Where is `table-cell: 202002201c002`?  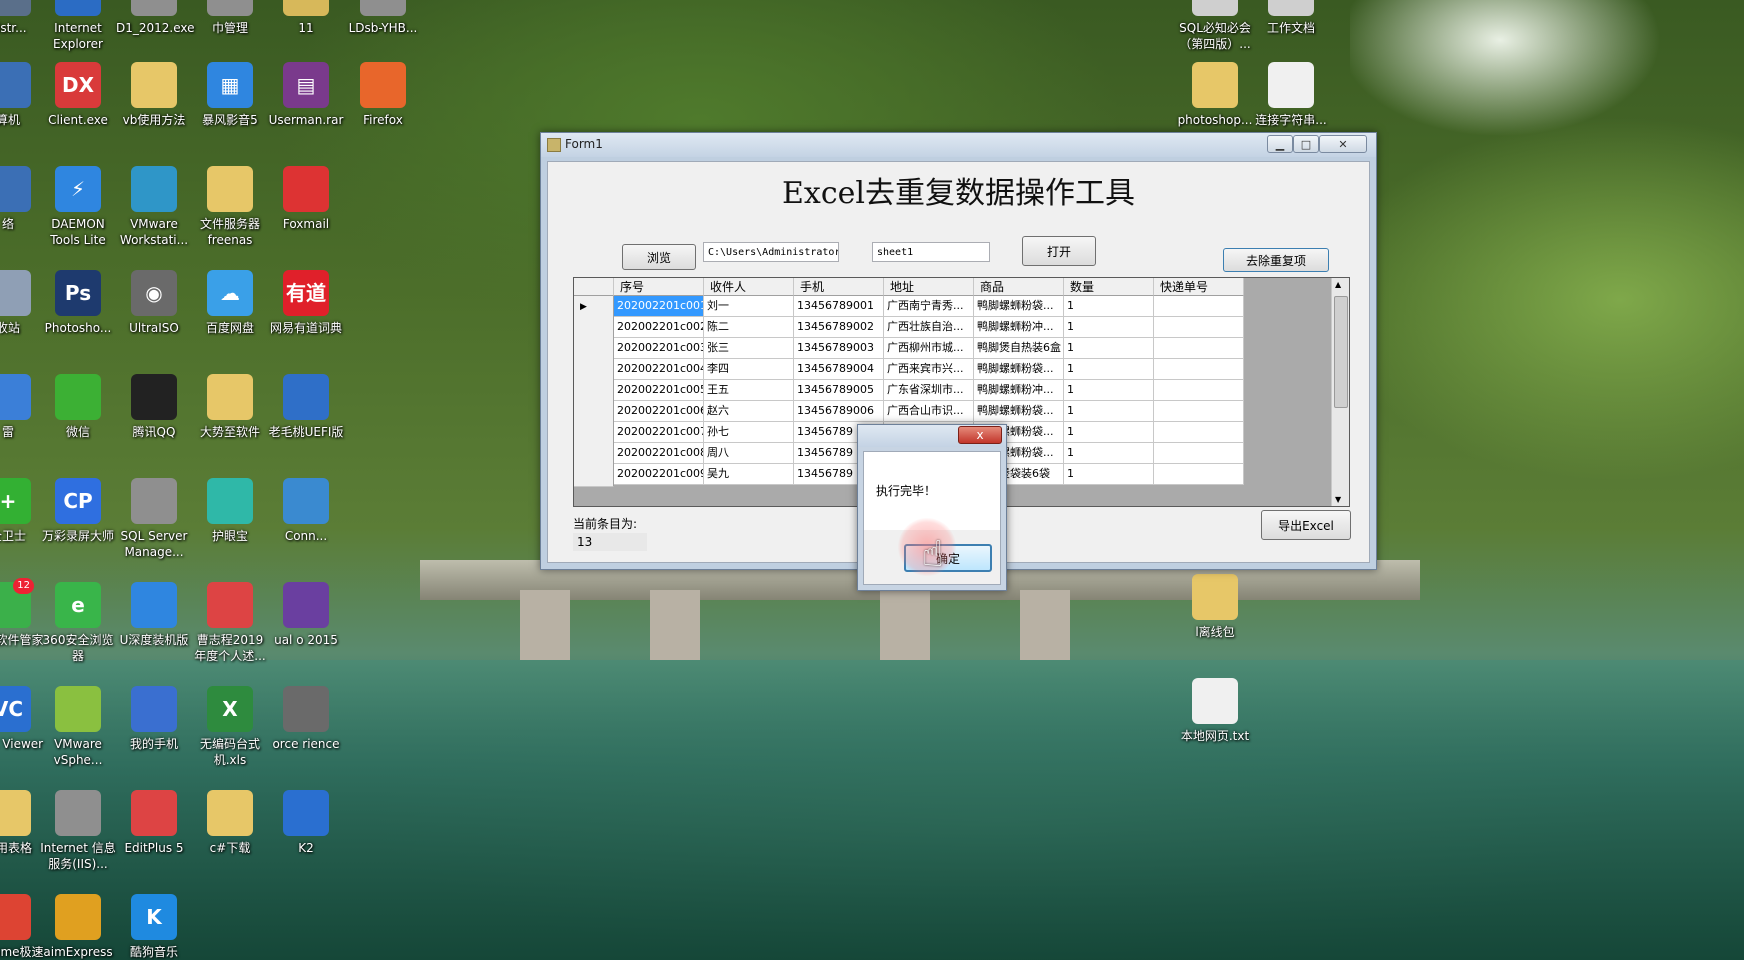 table-cell: 202002201c002 is located at coordinates (659, 327).